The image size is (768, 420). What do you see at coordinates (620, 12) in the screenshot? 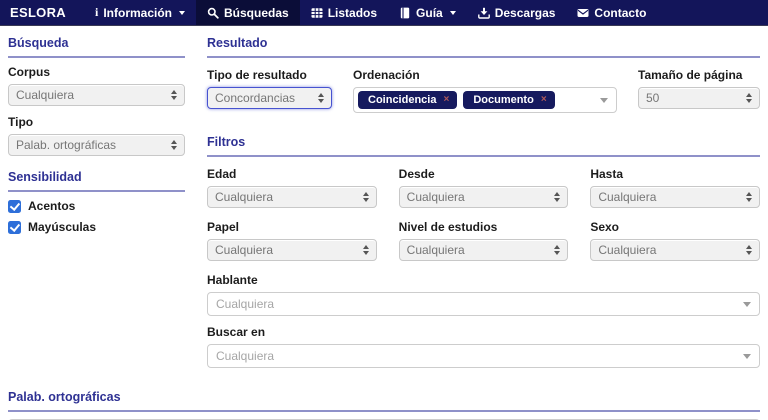
I see `nav-item-label: Contacto` at bounding box center [620, 12].